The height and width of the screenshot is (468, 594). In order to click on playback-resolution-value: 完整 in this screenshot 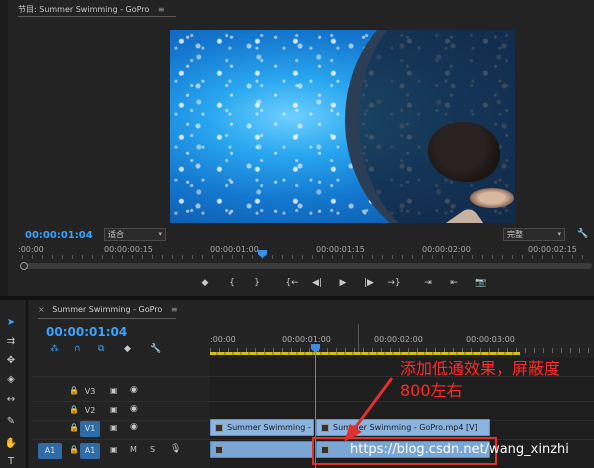, I will do `click(515, 234)`.